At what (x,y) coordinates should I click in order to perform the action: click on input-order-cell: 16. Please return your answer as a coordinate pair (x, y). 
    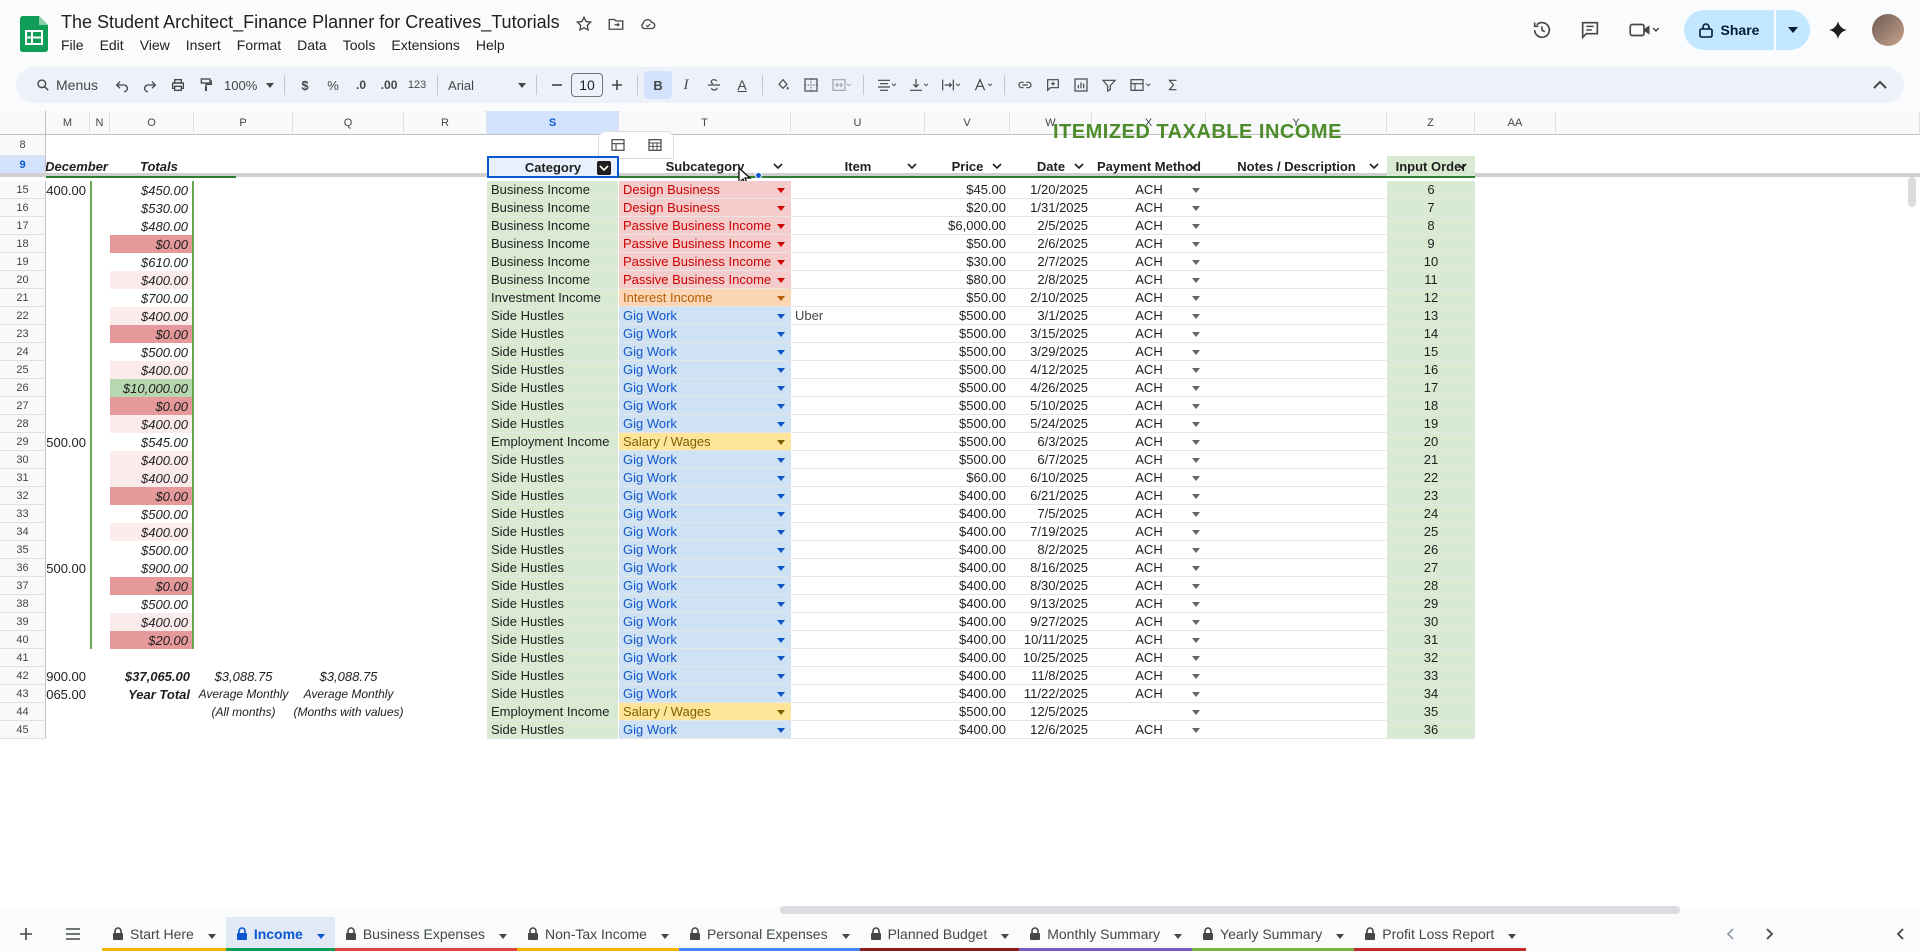
    Looking at the image, I should click on (1431, 370).